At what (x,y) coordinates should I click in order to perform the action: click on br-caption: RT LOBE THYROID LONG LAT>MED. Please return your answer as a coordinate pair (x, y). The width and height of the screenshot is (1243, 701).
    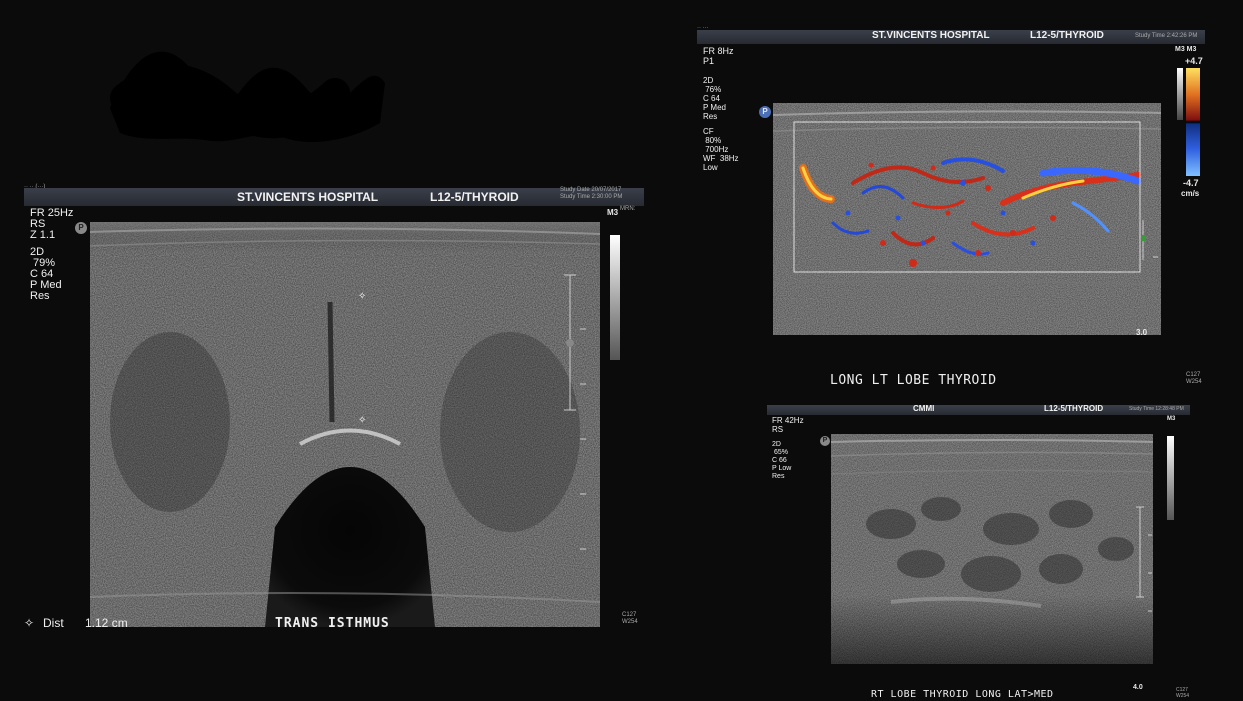
    Looking at the image, I should click on (962, 694).